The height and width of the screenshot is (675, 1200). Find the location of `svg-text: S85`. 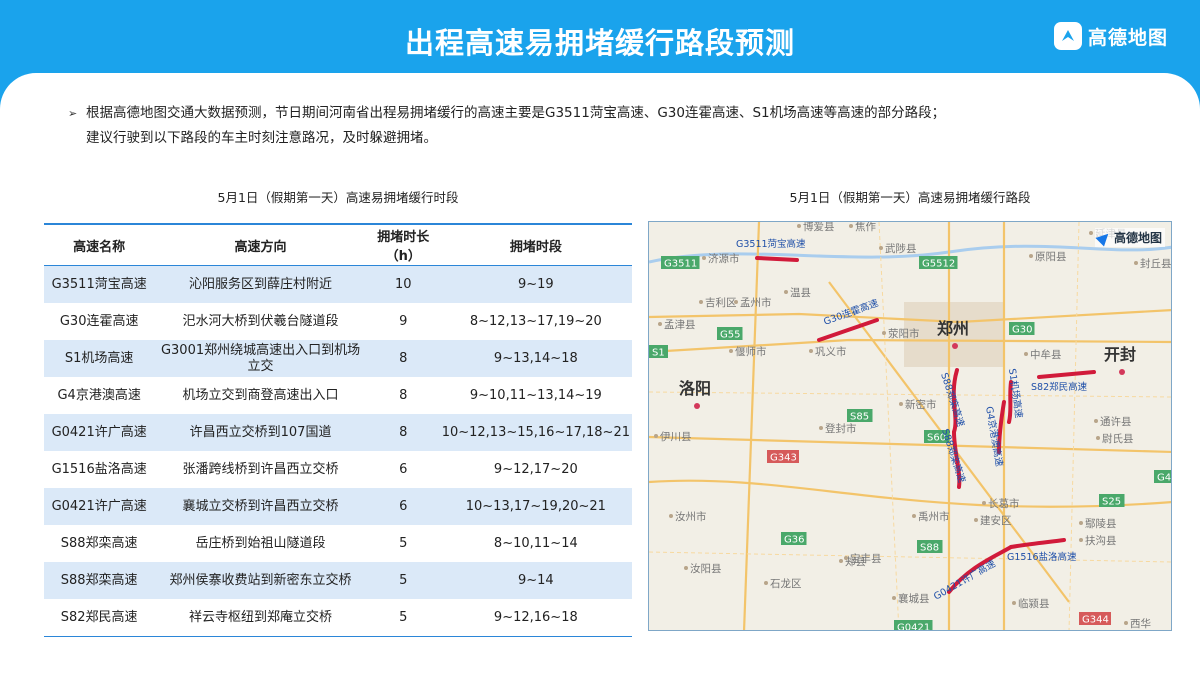

svg-text: S85 is located at coordinates (859, 417).